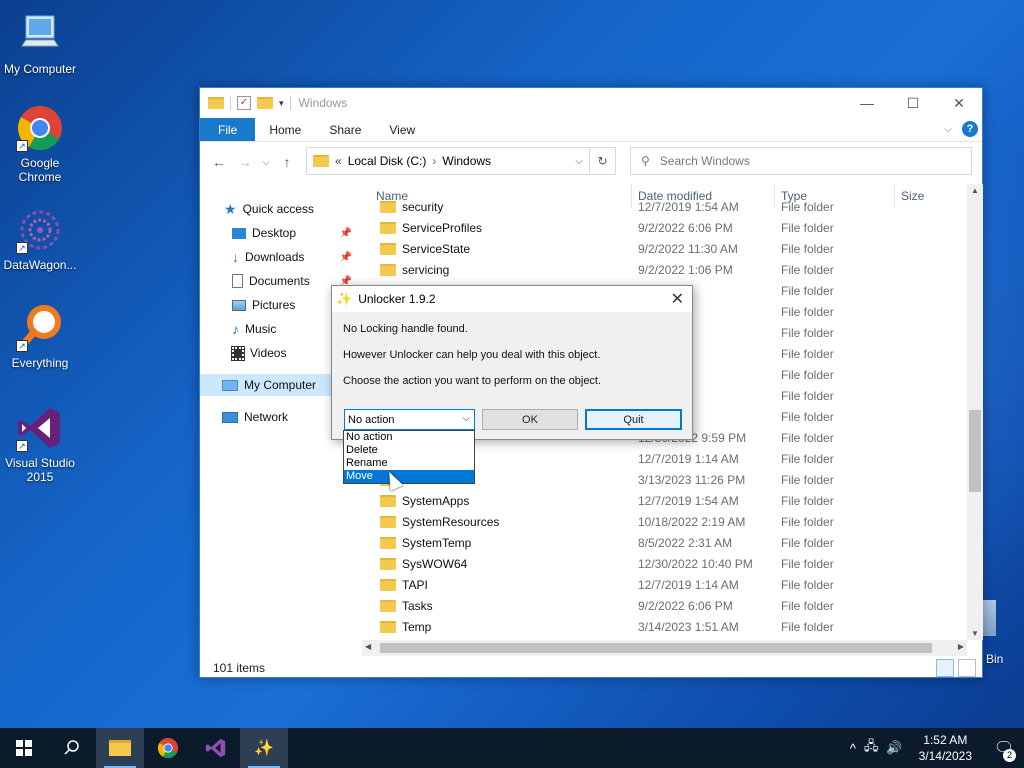  I want to click on taskbar-chrome, so click(168, 748).